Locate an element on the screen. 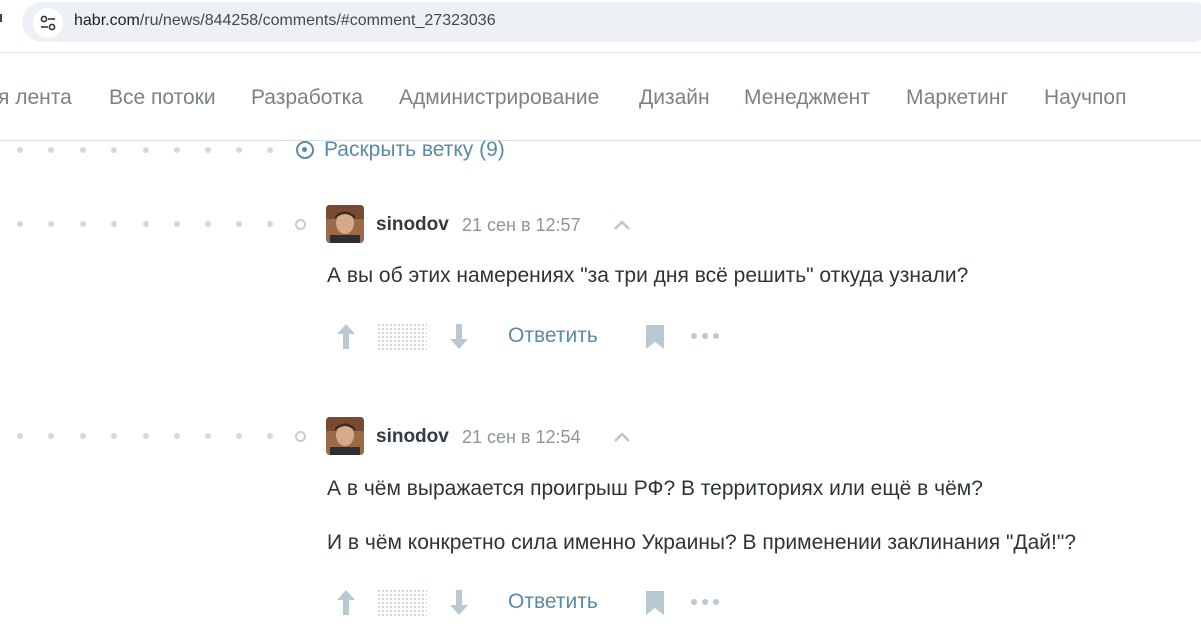 The image size is (1201, 628). nav-item-administration: Администрирование is located at coordinates (499, 98).